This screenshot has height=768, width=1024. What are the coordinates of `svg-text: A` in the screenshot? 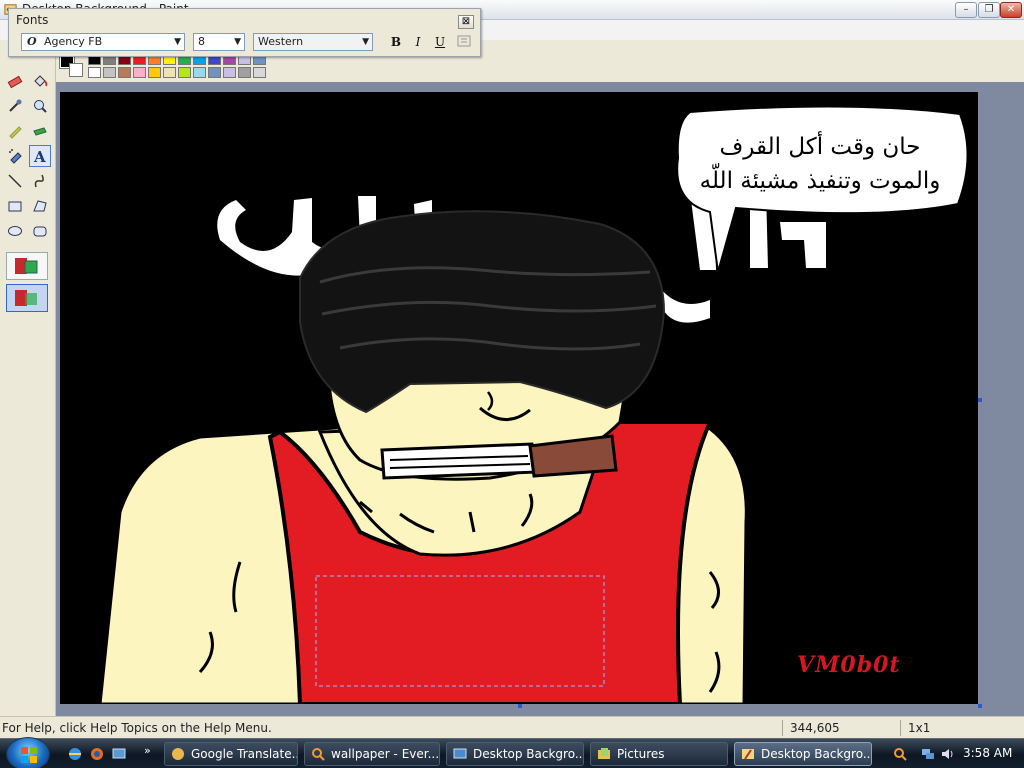 It's located at (39, 156).